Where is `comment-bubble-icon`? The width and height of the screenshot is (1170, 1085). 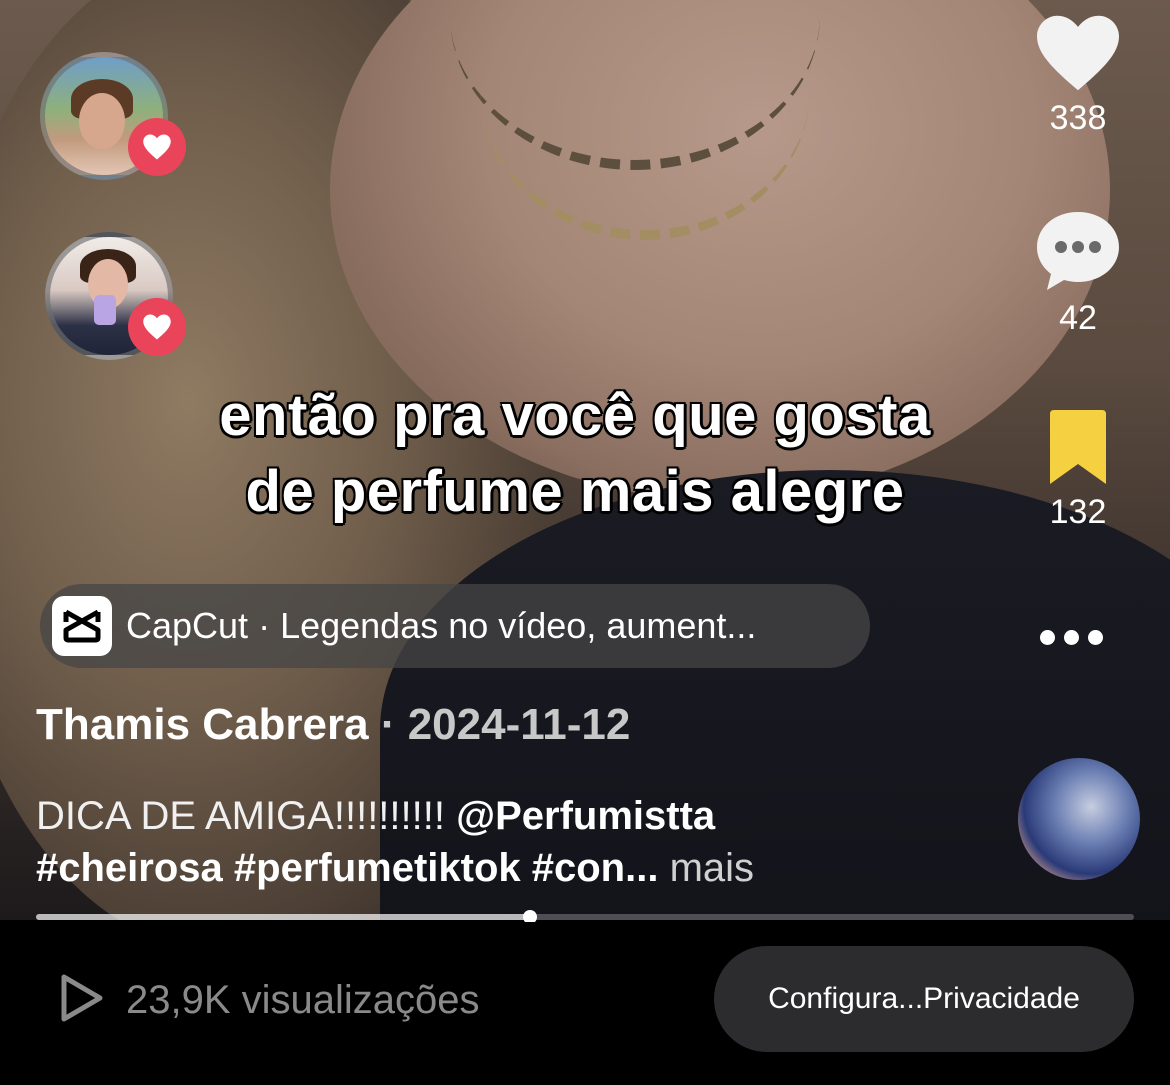 comment-bubble-icon is located at coordinates (1078, 253).